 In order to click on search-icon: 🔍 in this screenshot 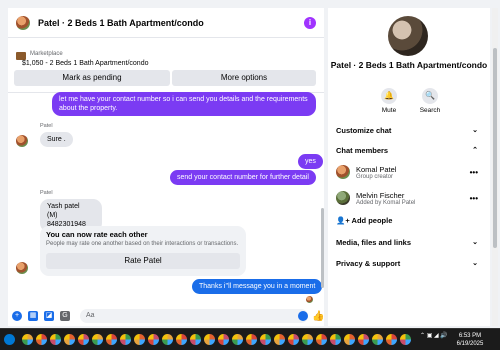, I will do `click(430, 96)`.